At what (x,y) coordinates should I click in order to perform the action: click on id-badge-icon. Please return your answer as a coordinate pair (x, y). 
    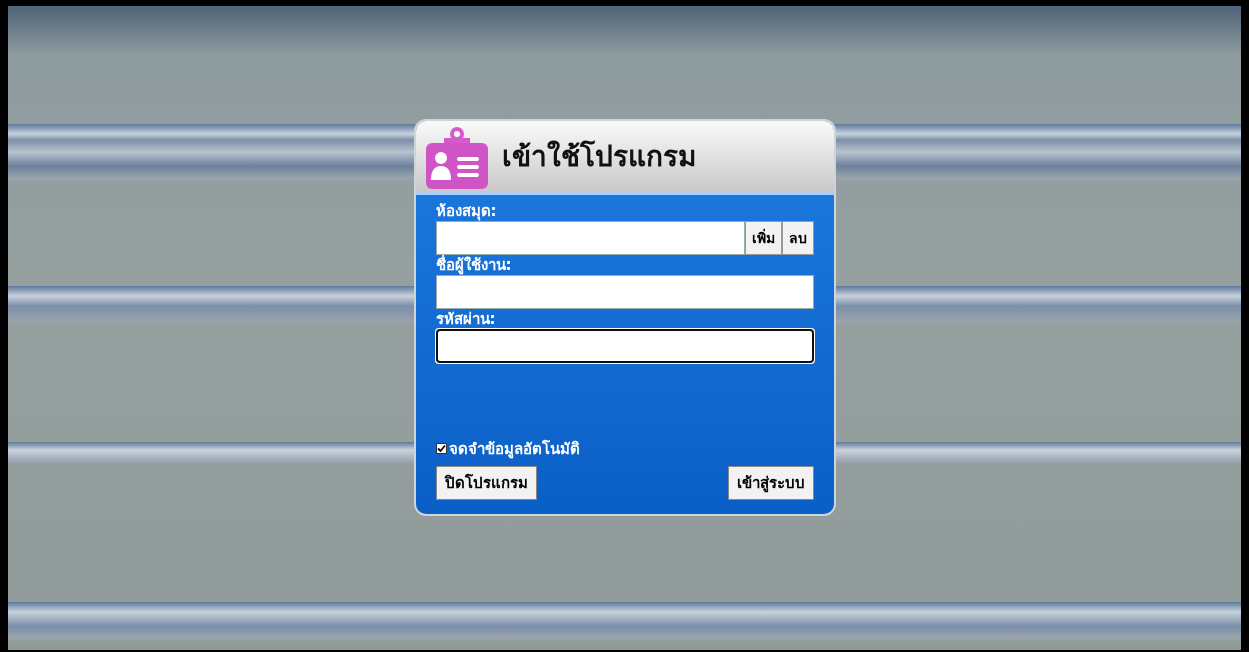
    Looking at the image, I should click on (456, 156).